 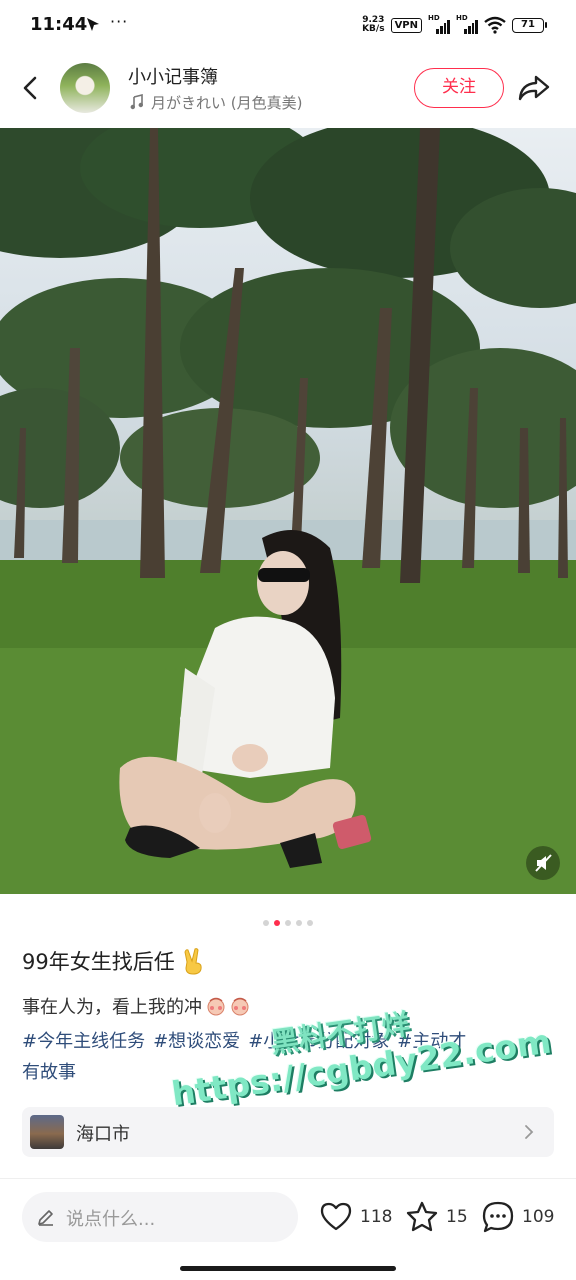 I want to click on mute-icon, so click(x=543, y=863).